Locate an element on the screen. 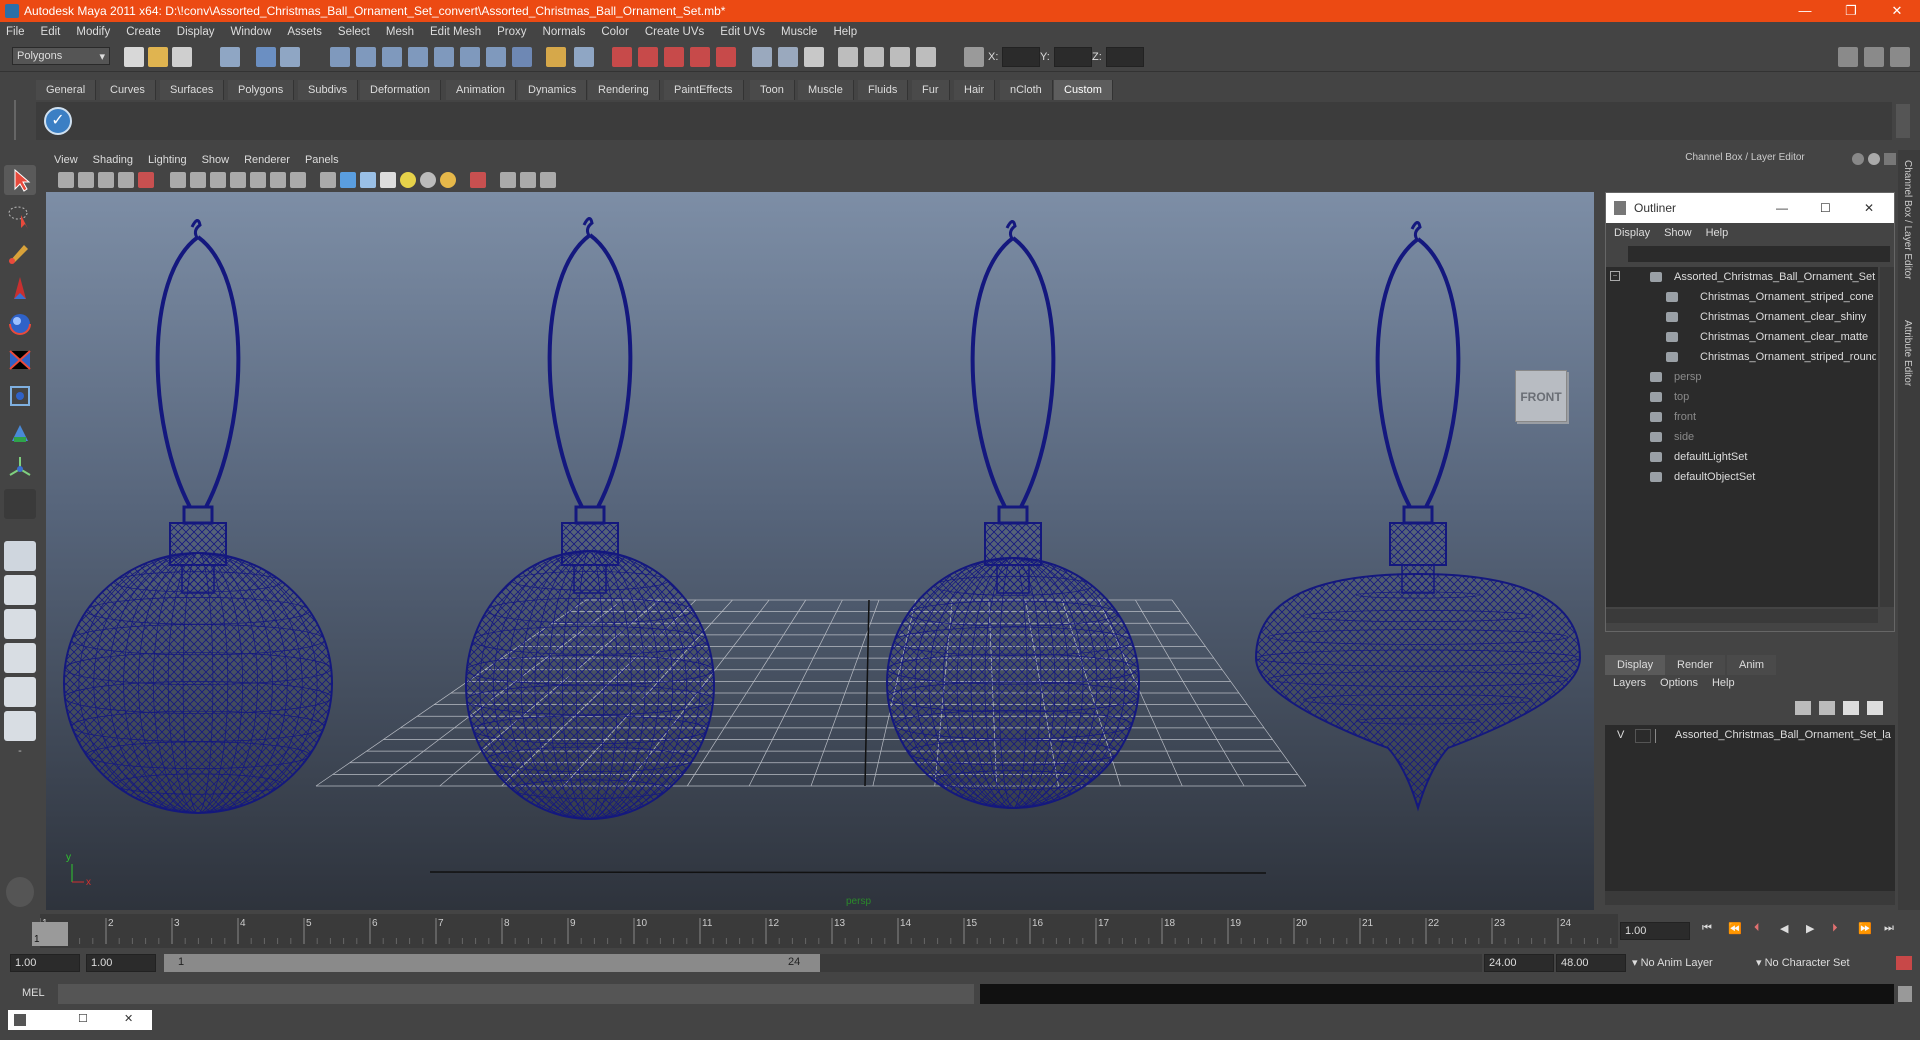 The height and width of the screenshot is (1040, 1920). outliner-vertical-scrollbar is located at coordinates (1887, 437).